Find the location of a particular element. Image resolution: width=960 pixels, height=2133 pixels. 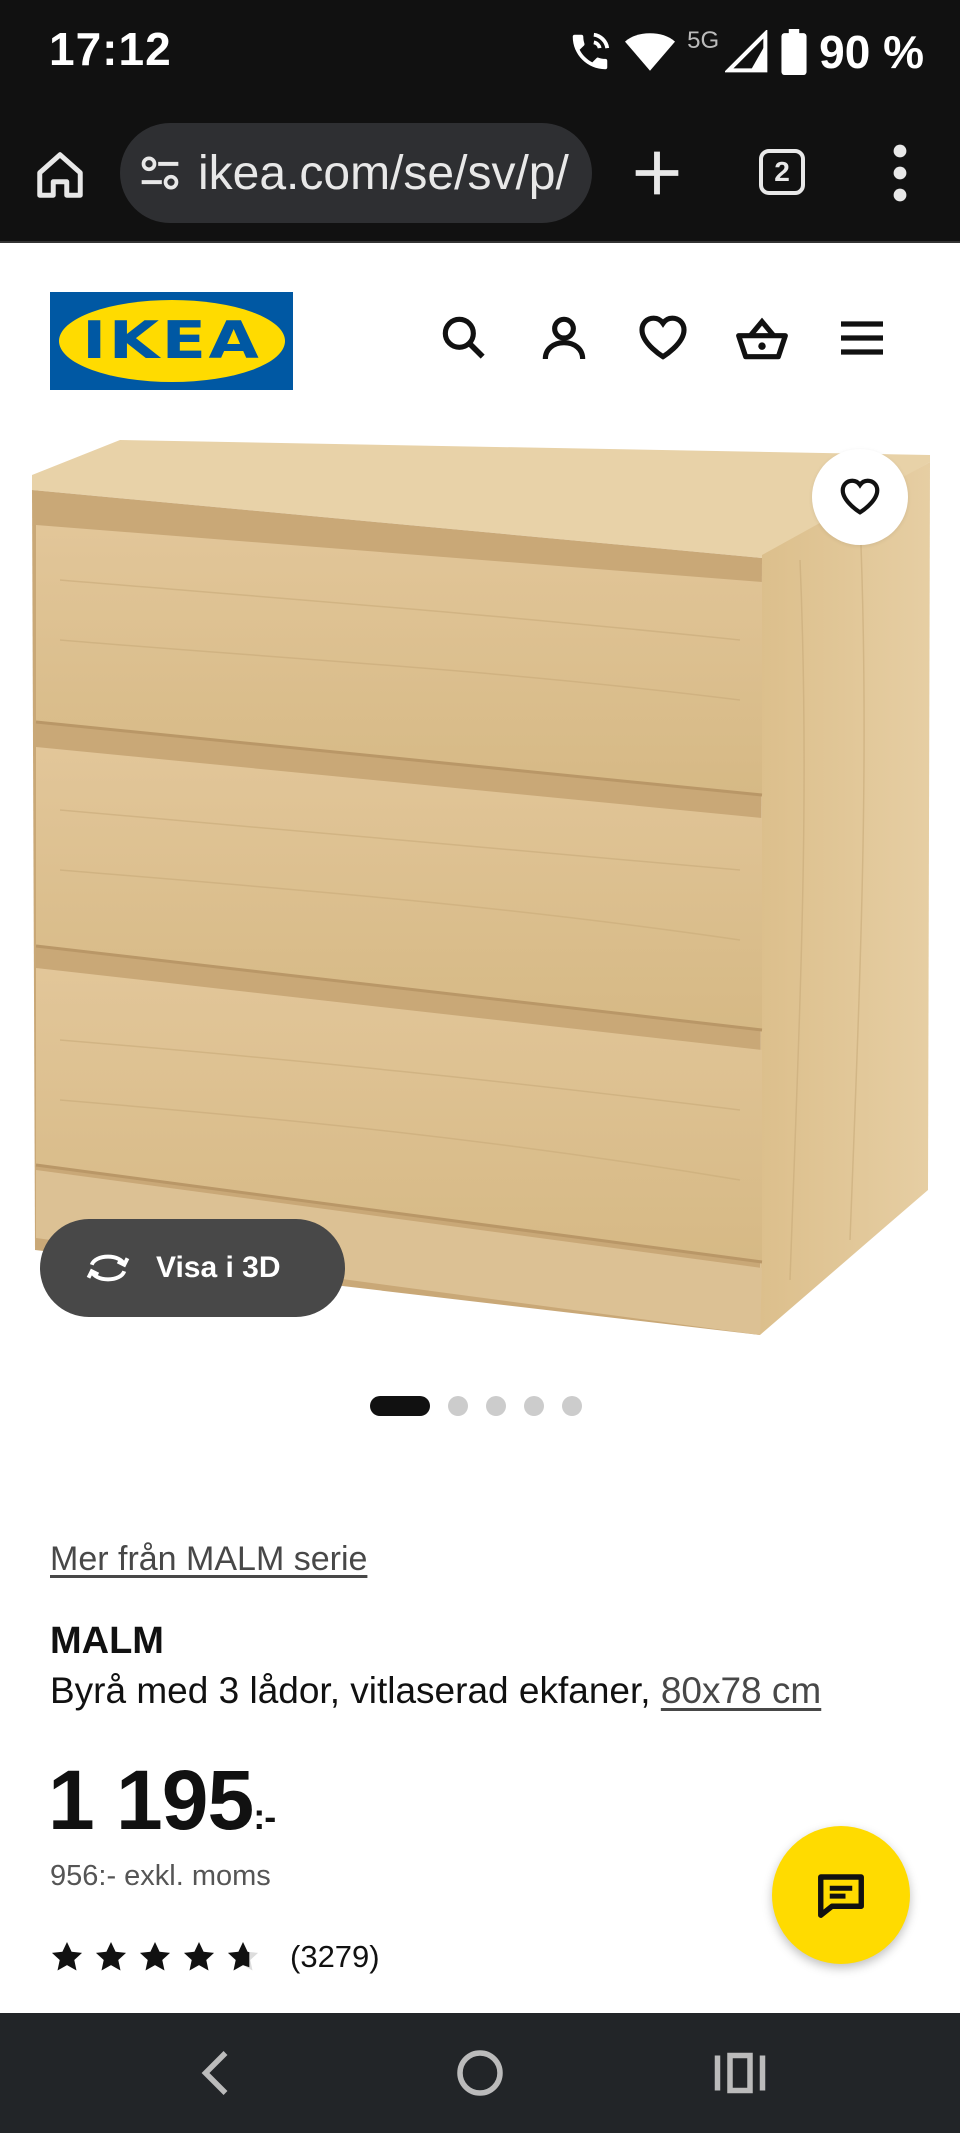

ikea-logo: IKEA ® is located at coordinates (171, 341).